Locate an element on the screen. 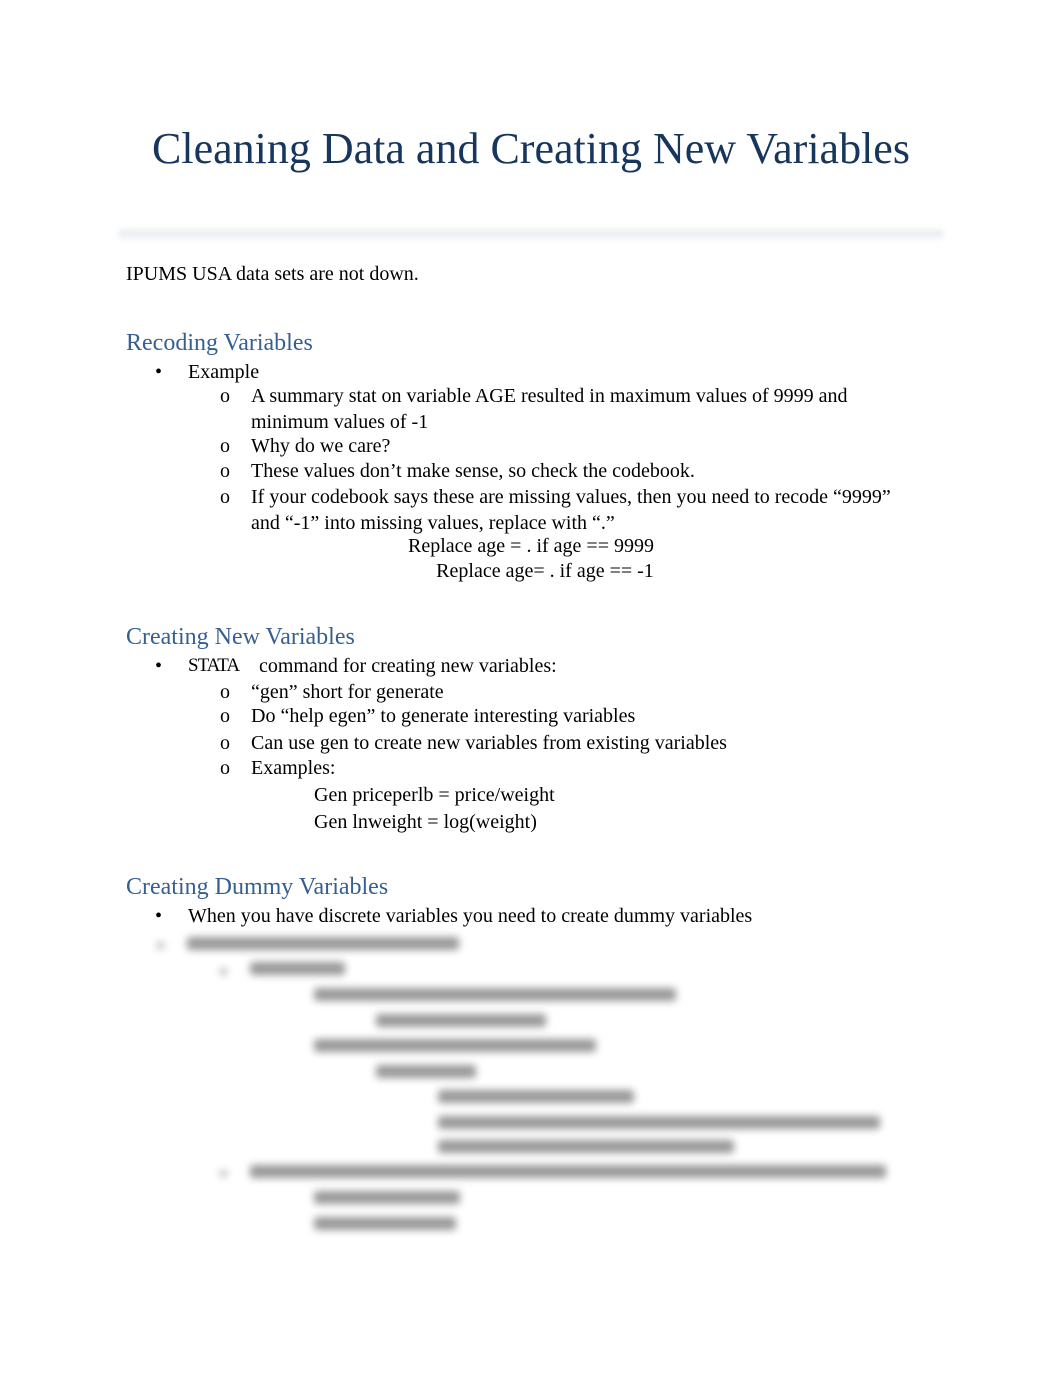  list-item-continued: minimum values of -1 is located at coordinates (340, 422).